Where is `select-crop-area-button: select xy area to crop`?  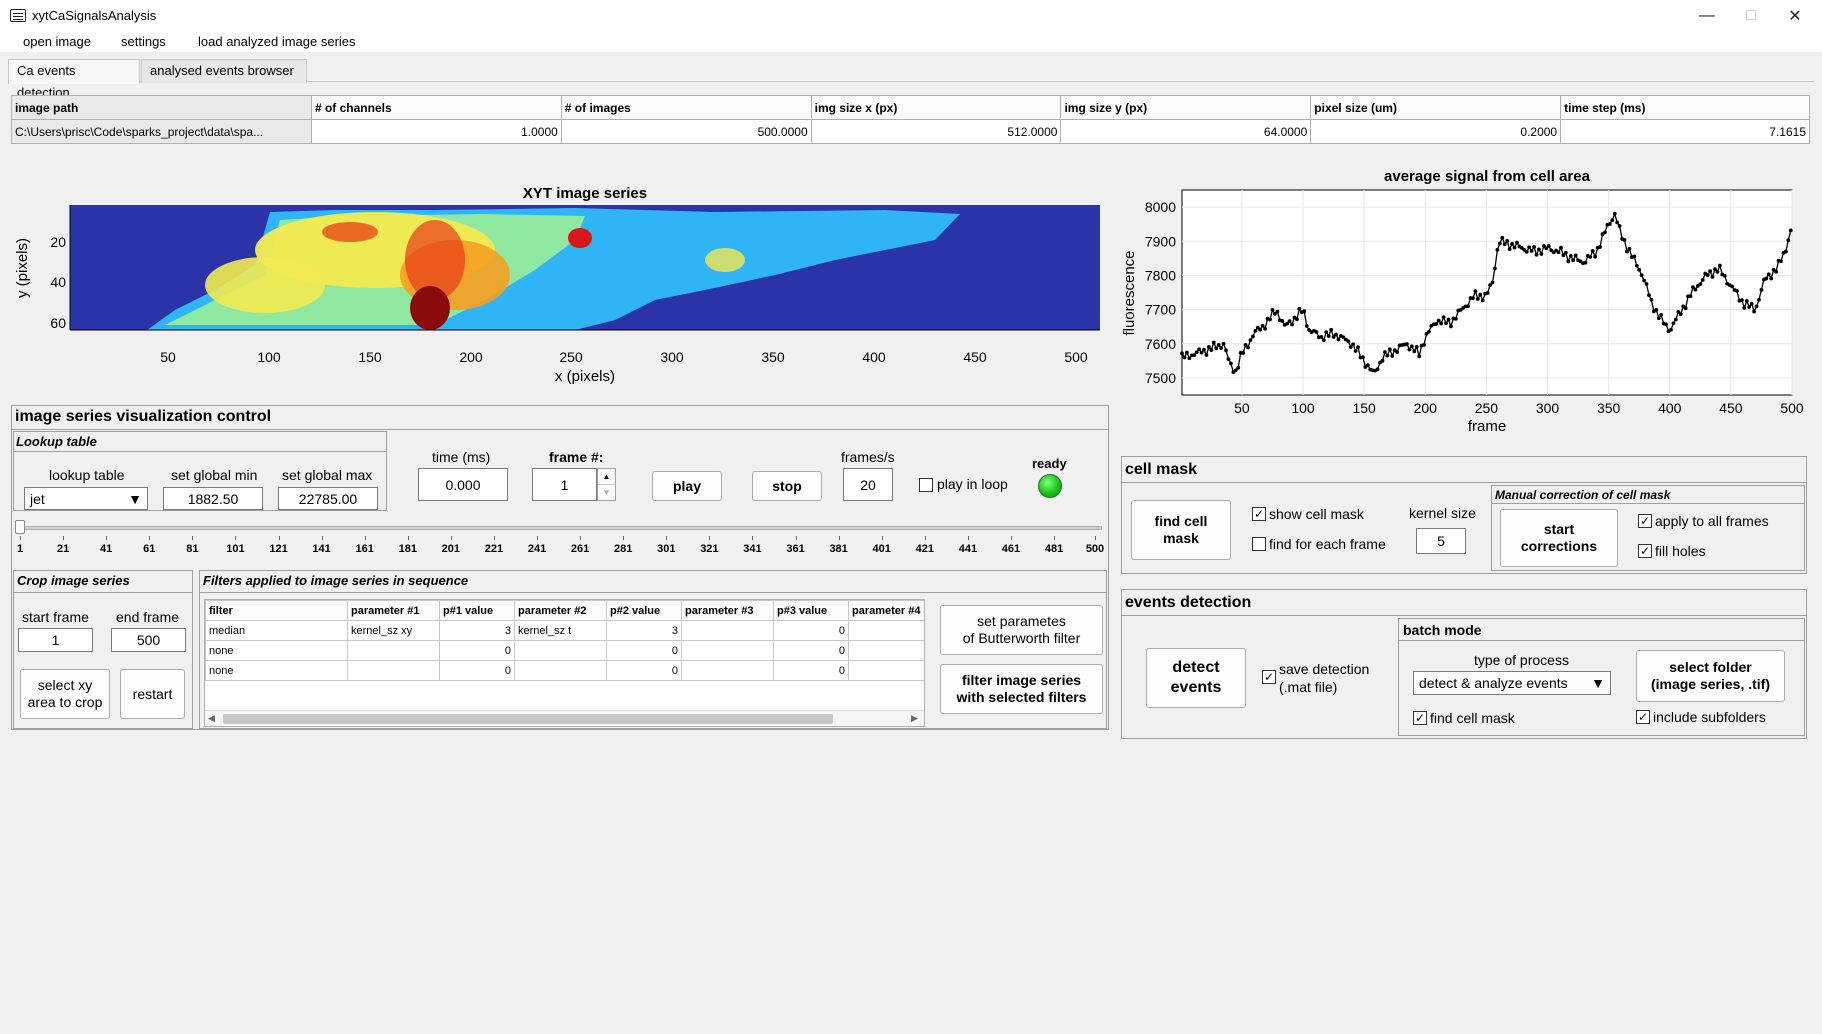 select-crop-area-button: select xy area to crop is located at coordinates (65, 694).